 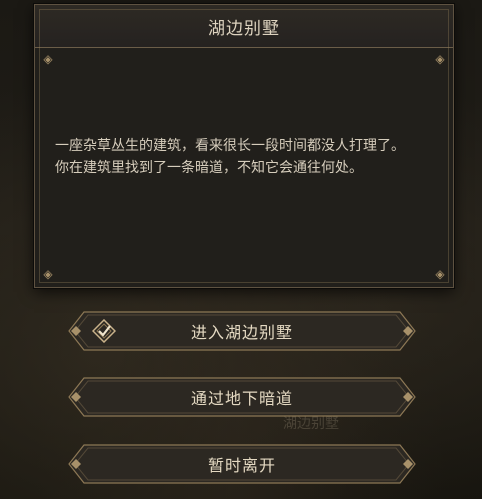 I want to click on selected-check-icon, so click(x=104, y=331).